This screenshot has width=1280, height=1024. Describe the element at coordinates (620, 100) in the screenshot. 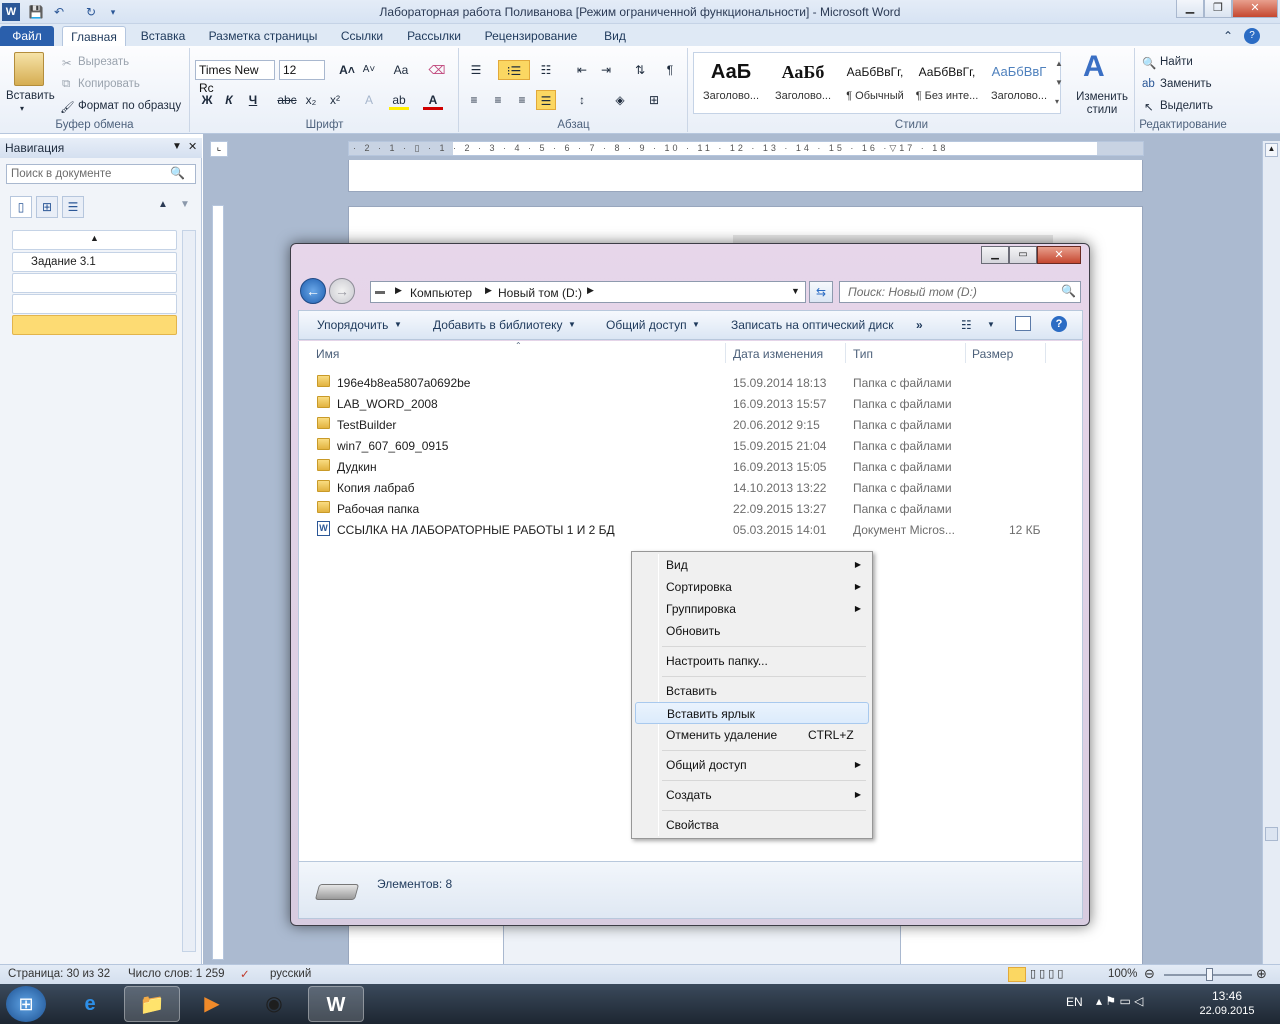

I see `shading-icon: ◈` at that location.